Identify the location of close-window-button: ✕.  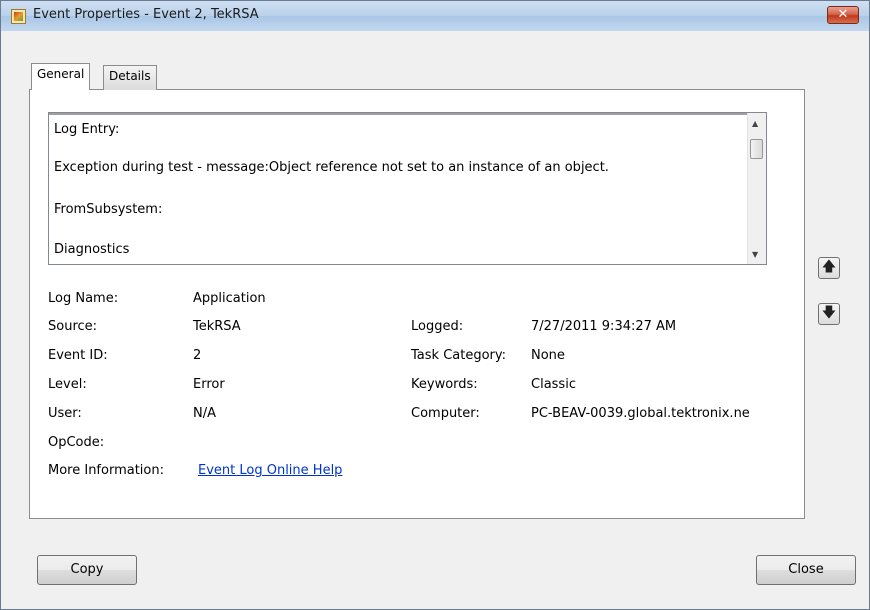
(843, 15).